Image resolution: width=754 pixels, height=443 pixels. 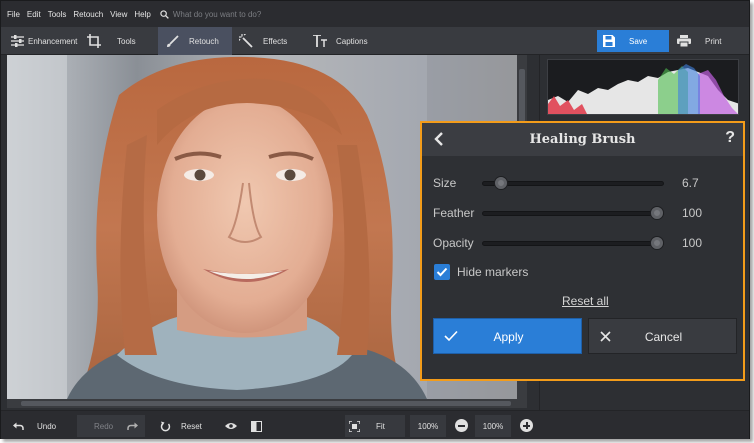 I want to click on search-icon, so click(x=164, y=14).